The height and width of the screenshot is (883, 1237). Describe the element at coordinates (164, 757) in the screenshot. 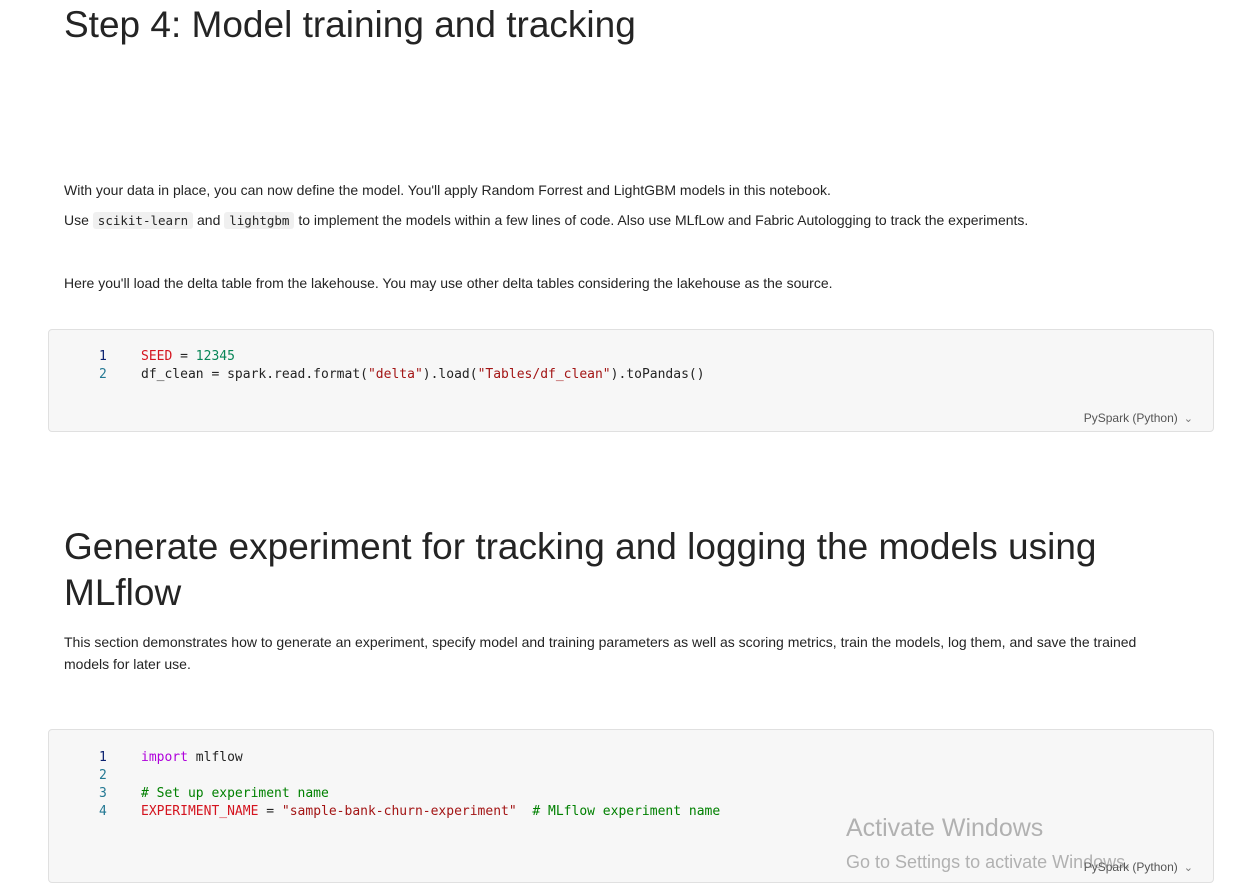

I see `code-token: import` at that location.